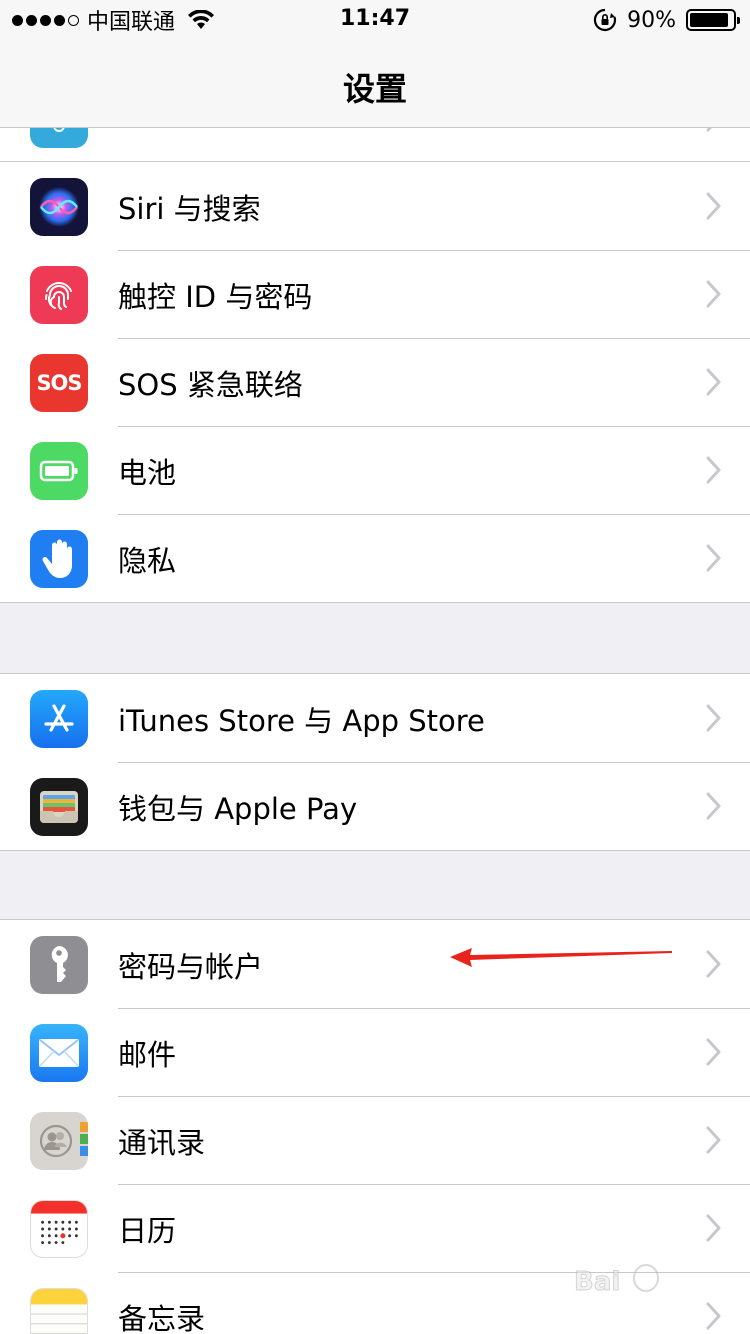 The height and width of the screenshot is (1334, 750). Describe the element at coordinates (59, 965) in the screenshot. I see `key-icon` at that location.